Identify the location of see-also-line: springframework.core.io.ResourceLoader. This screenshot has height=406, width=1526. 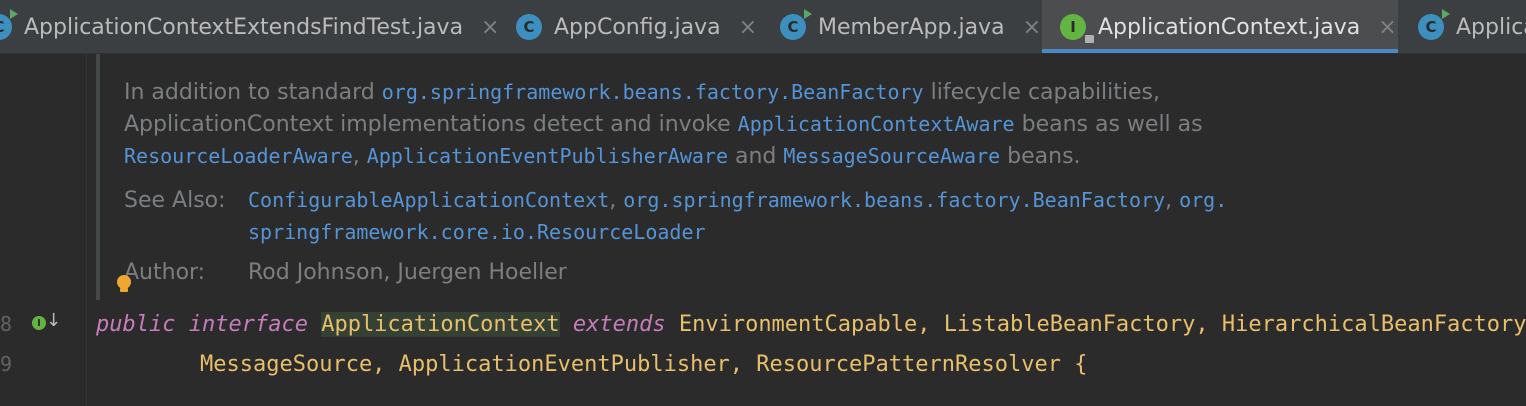
(477, 232).